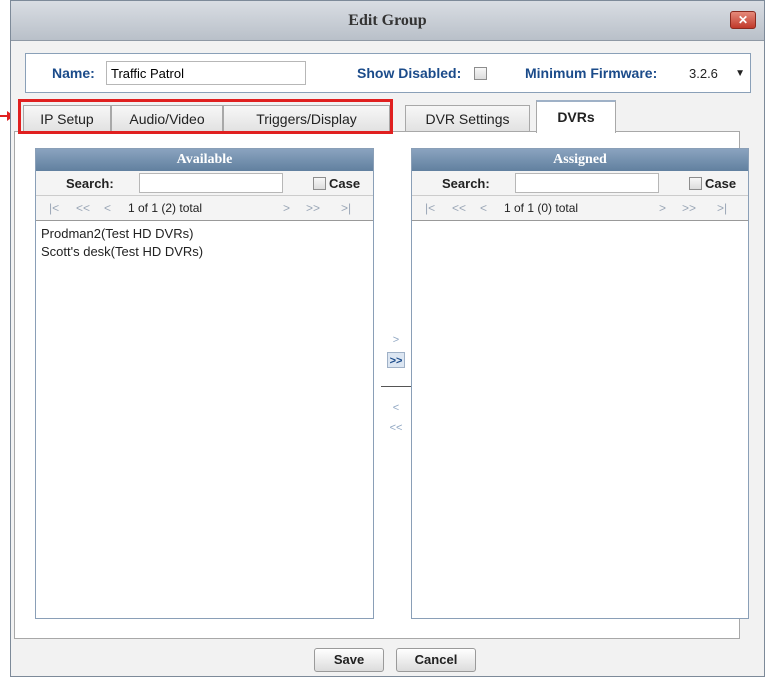 The image size is (765, 677). What do you see at coordinates (204, 208) in the screenshot?
I see `available-pager: |< << < 1 of 1 (2) total > >> >|` at bounding box center [204, 208].